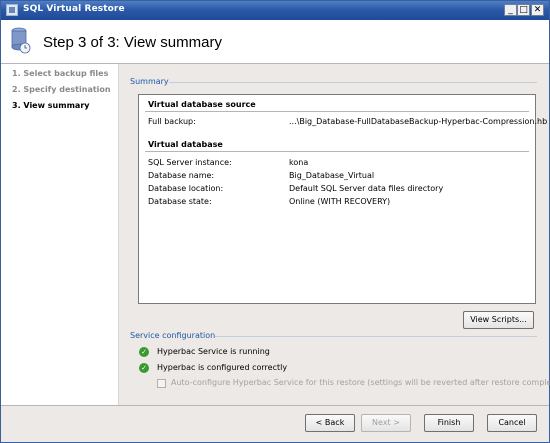 The width and height of the screenshot is (550, 443). What do you see at coordinates (173, 335) in the screenshot?
I see `service-section-label: Service configuration` at bounding box center [173, 335].